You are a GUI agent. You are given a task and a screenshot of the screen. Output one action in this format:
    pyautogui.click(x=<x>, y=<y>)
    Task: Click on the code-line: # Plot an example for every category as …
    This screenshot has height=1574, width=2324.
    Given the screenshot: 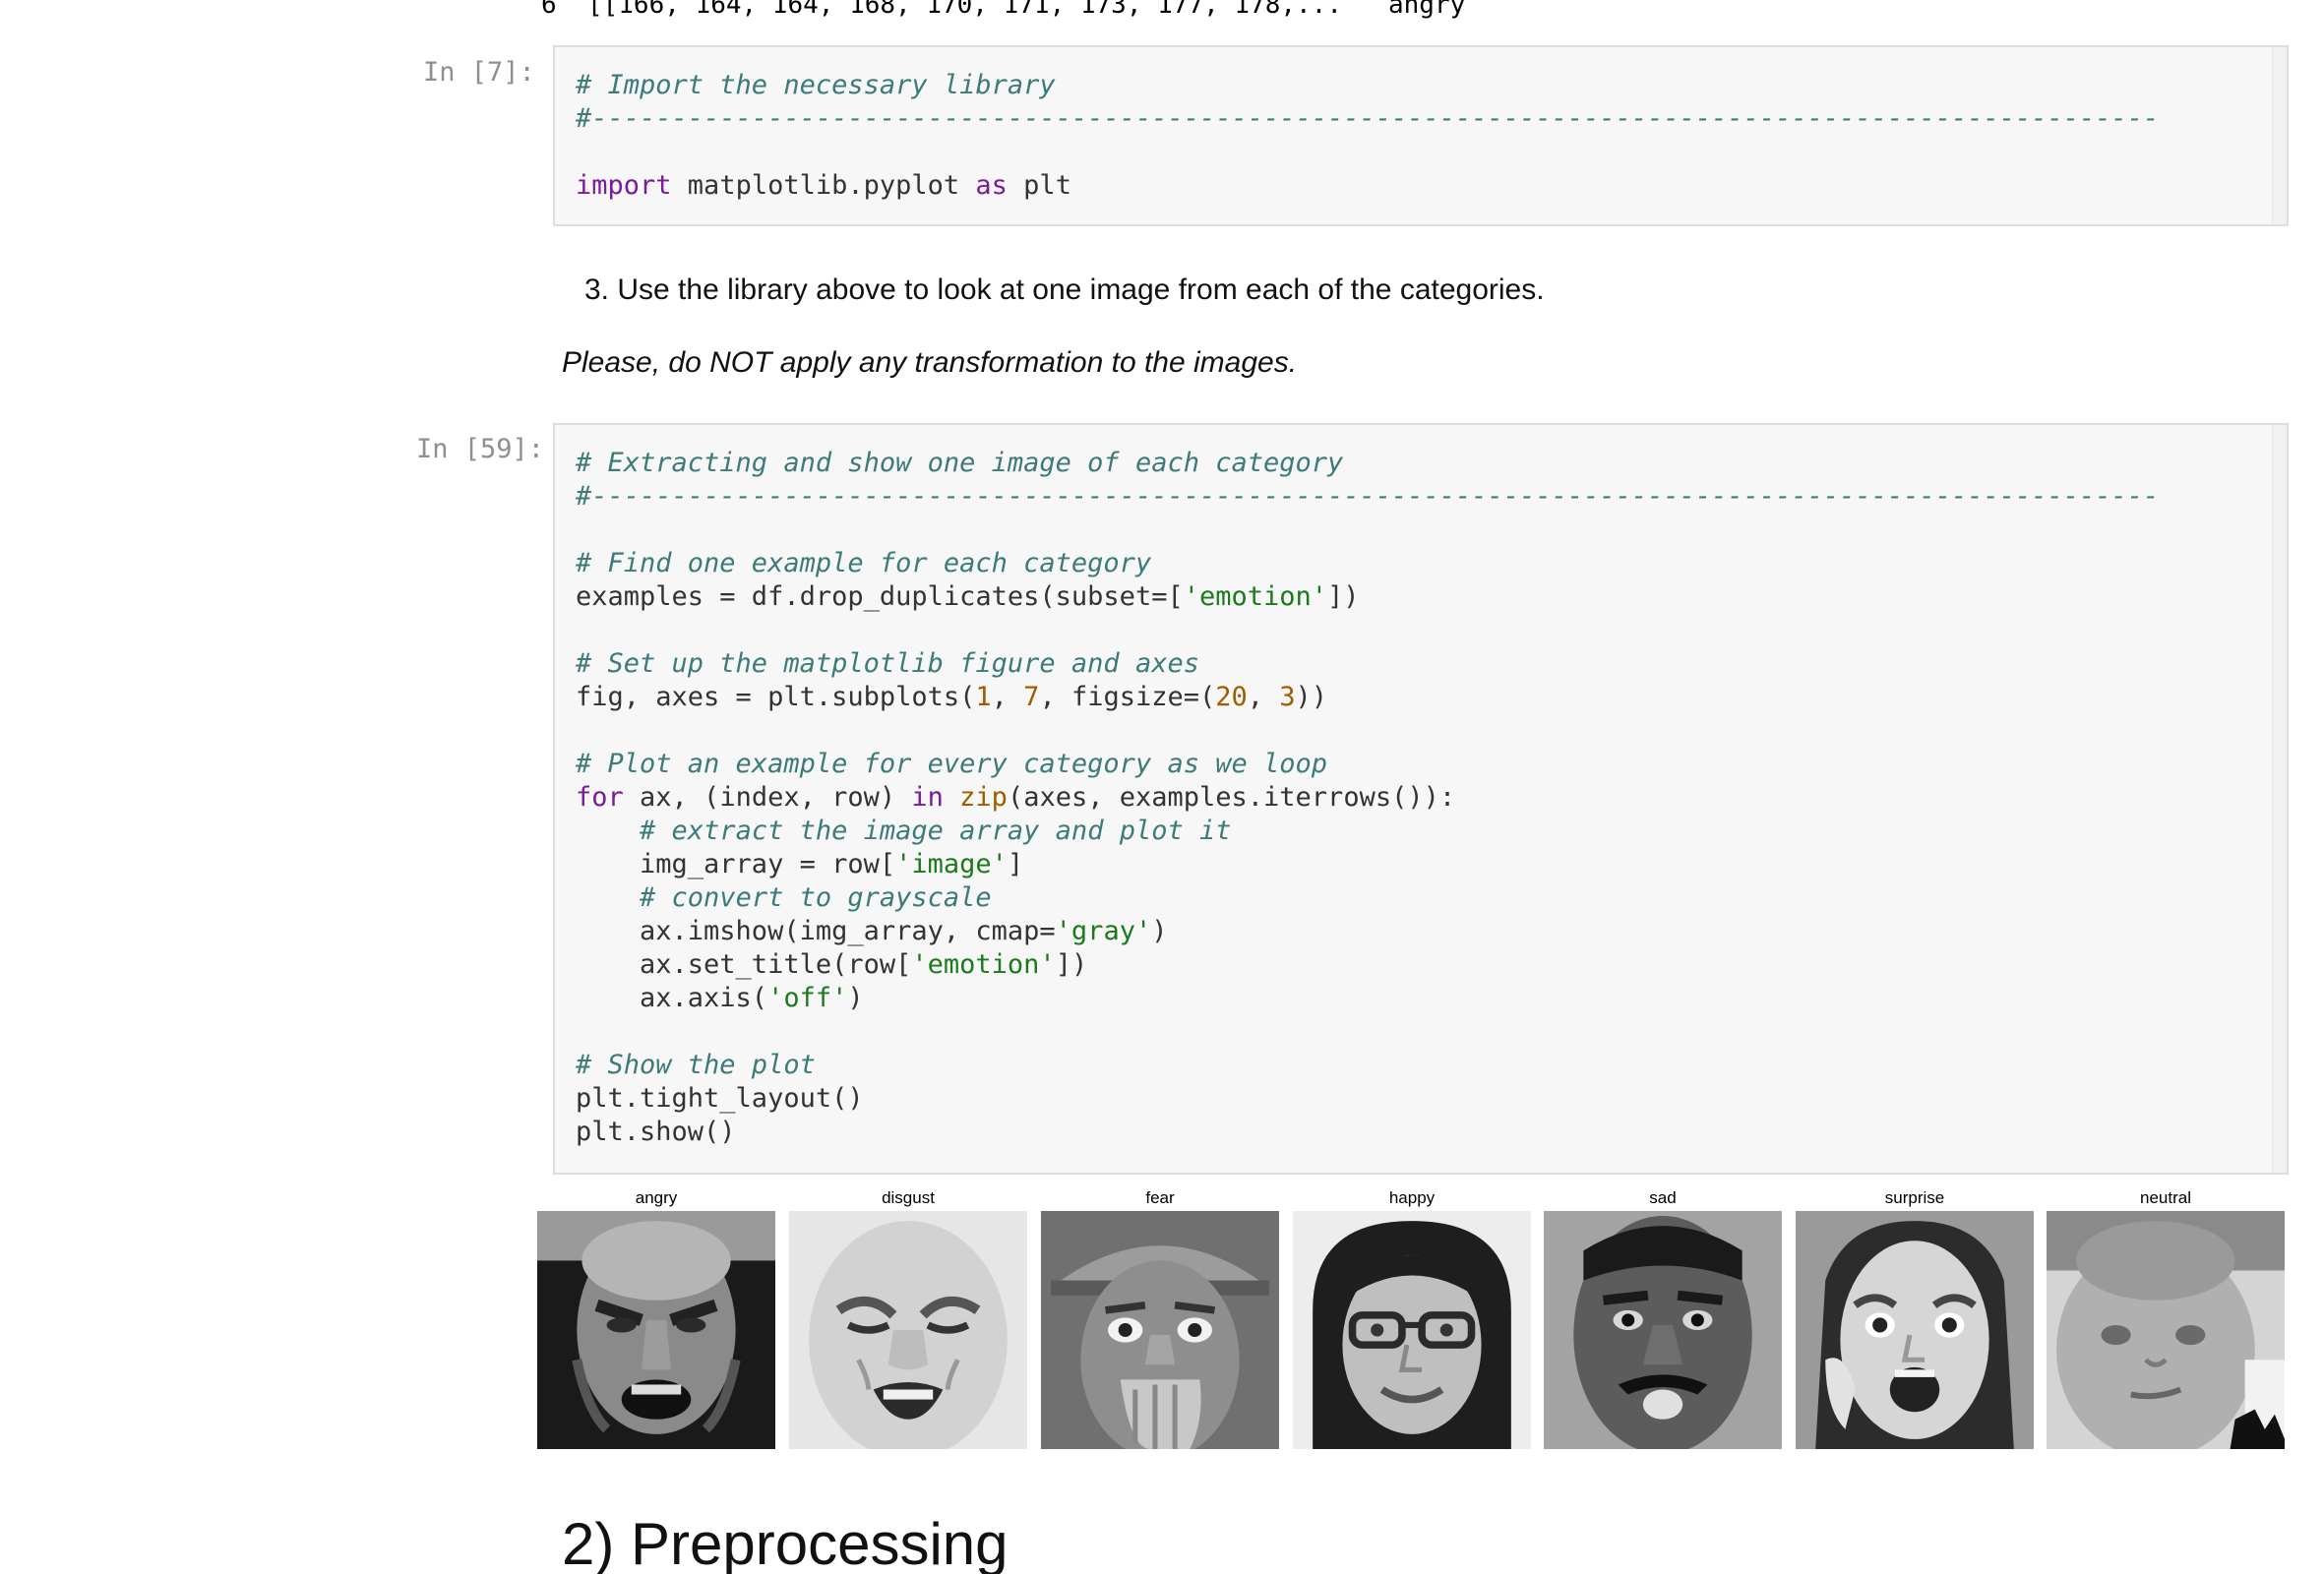 What is the action you would take?
    pyautogui.click(x=952, y=764)
    